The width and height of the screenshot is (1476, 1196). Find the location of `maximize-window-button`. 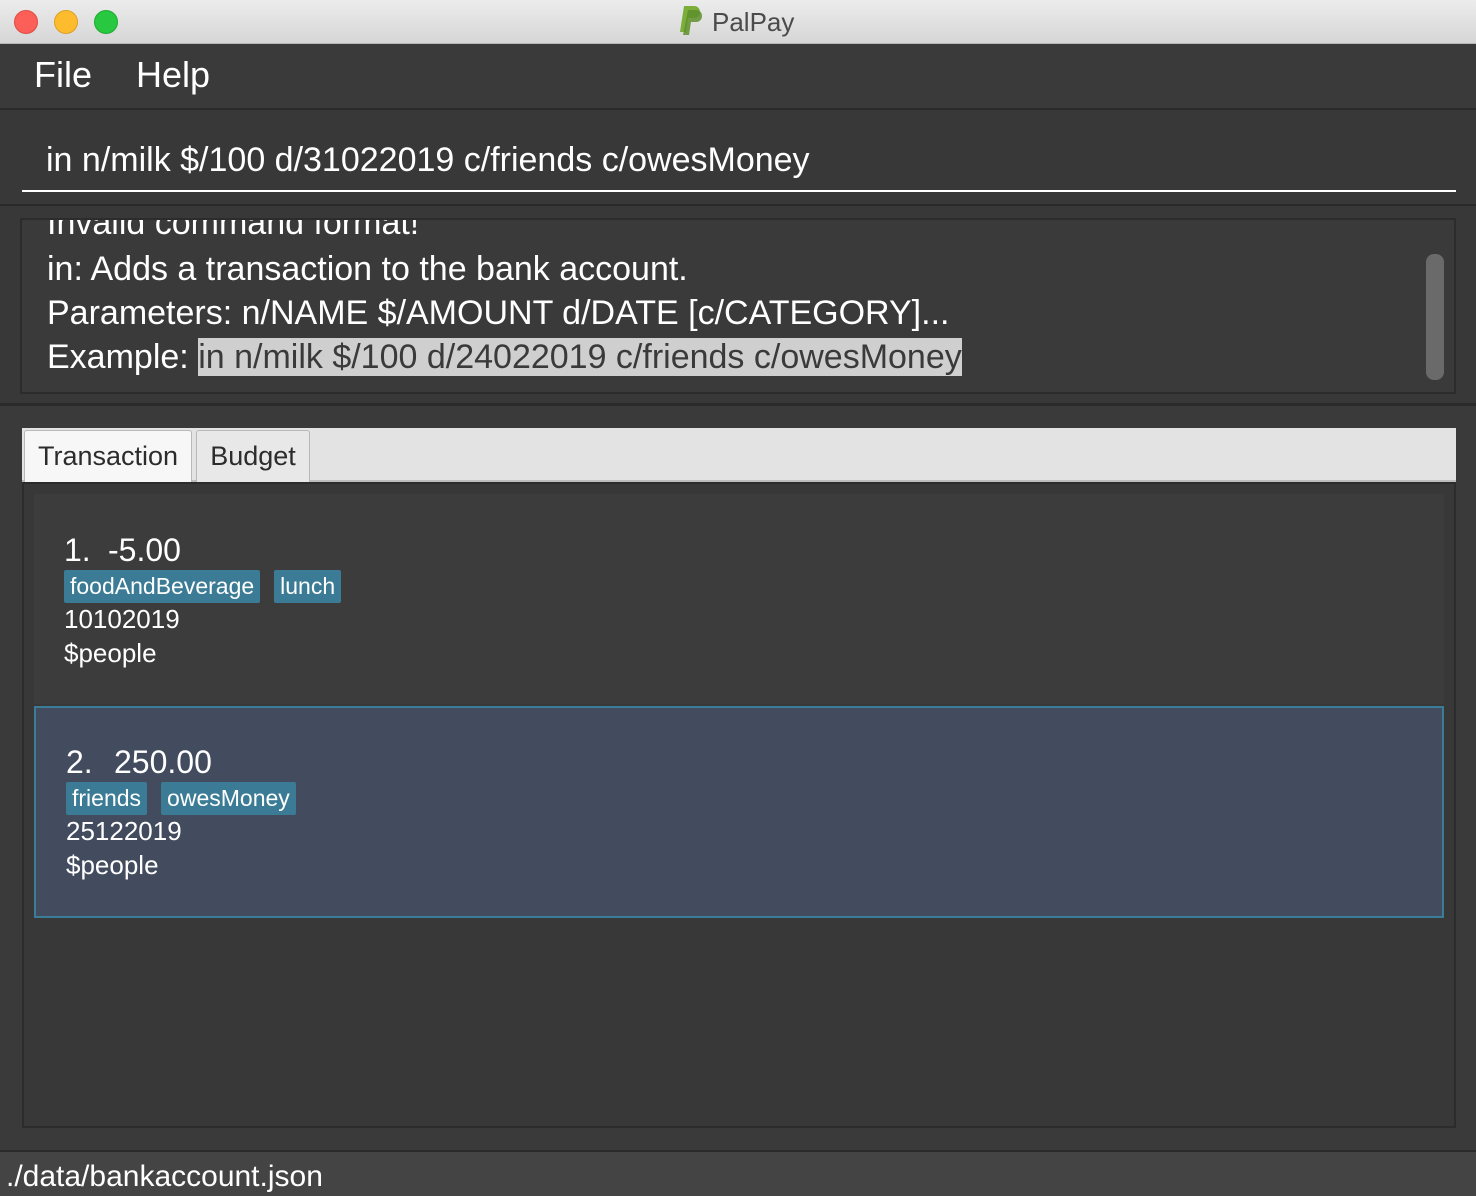

maximize-window-button is located at coordinates (106, 22).